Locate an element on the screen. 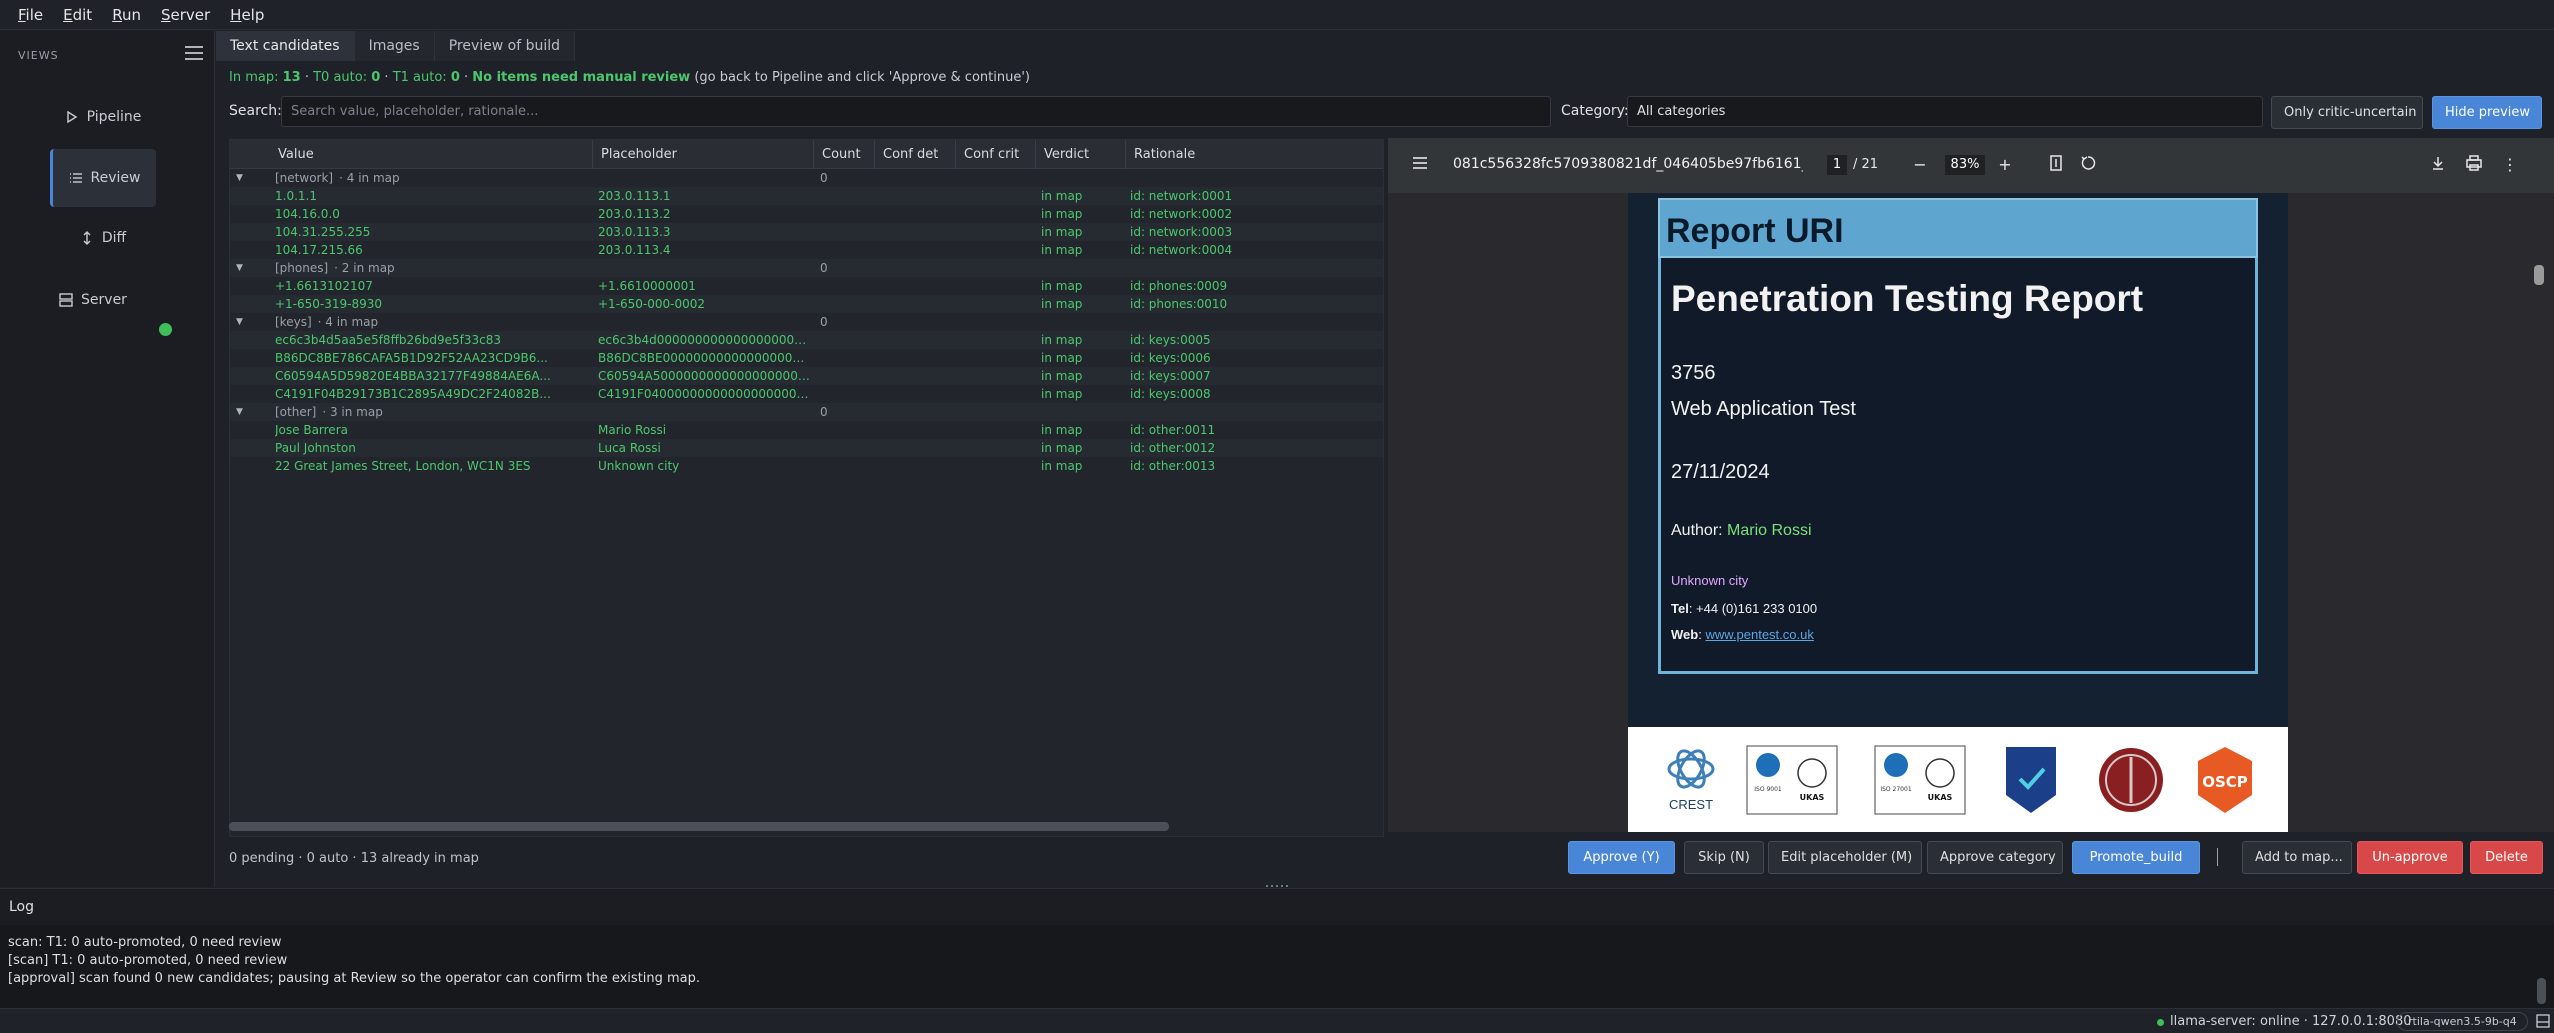  toolbar-divider is located at coordinates (2217, 857).